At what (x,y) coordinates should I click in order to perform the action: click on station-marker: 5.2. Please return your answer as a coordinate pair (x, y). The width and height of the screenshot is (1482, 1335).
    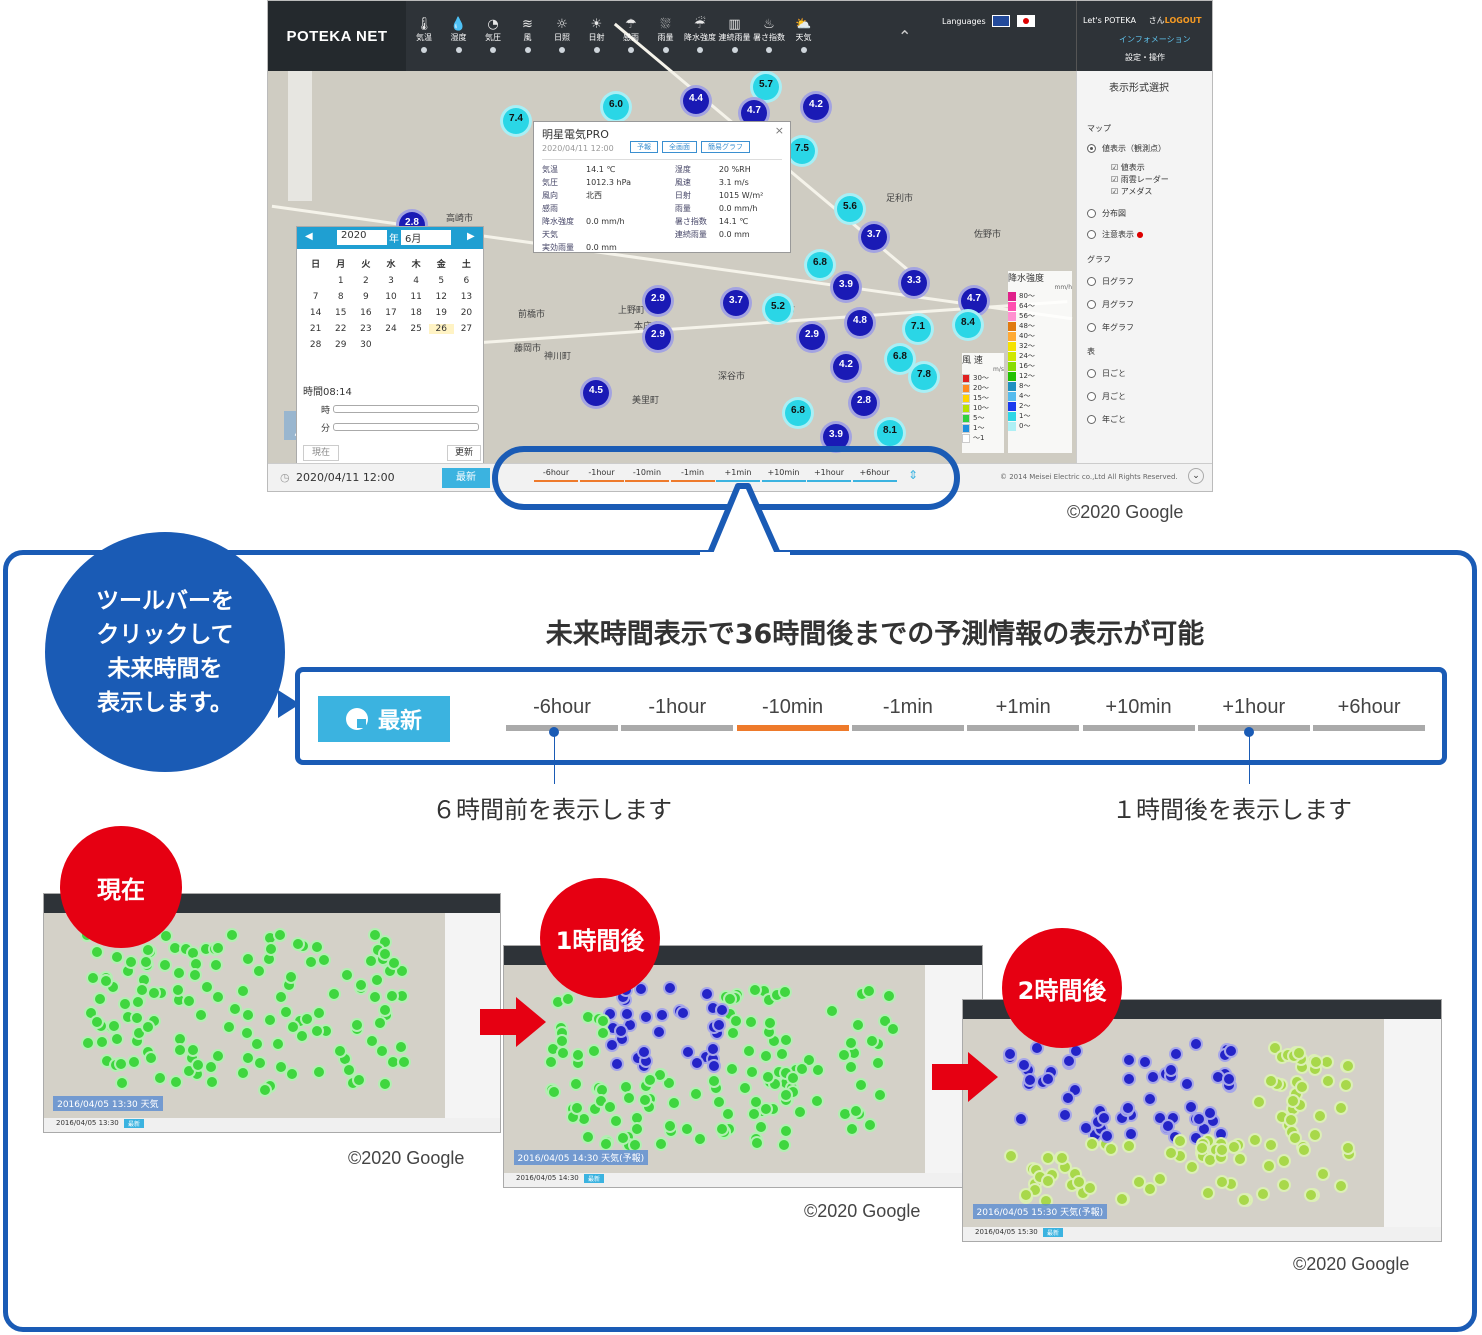
    Looking at the image, I should click on (778, 309).